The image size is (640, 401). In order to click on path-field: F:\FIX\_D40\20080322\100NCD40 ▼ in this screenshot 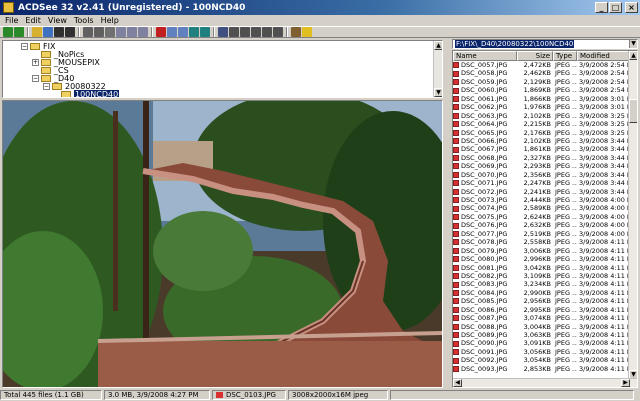, I will do `click(545, 44)`.